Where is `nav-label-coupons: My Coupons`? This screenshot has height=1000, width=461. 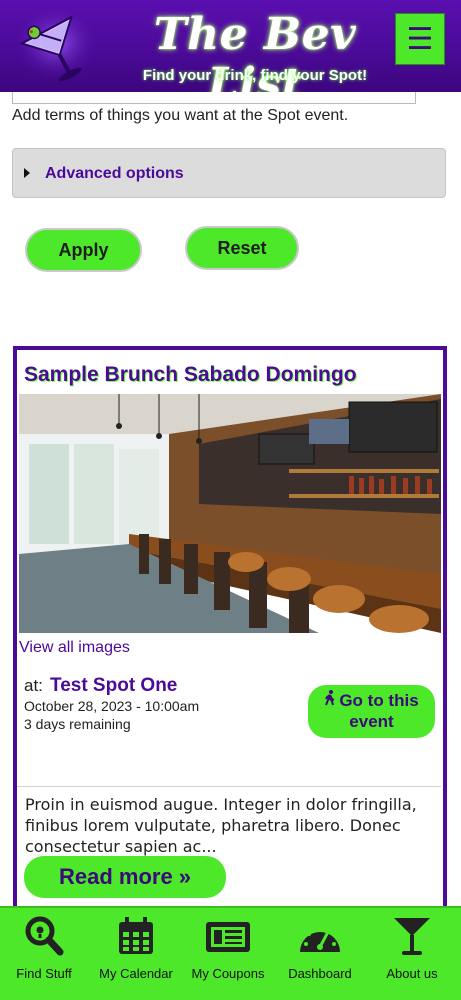
nav-label-coupons: My Coupons is located at coordinates (228, 973).